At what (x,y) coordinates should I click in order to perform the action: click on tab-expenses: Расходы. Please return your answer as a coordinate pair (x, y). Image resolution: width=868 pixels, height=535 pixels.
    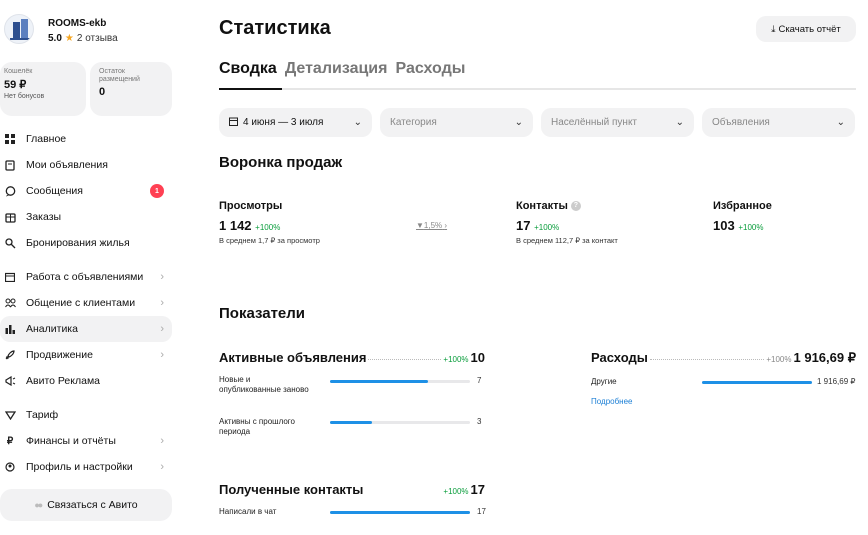
    Looking at the image, I should click on (430, 69).